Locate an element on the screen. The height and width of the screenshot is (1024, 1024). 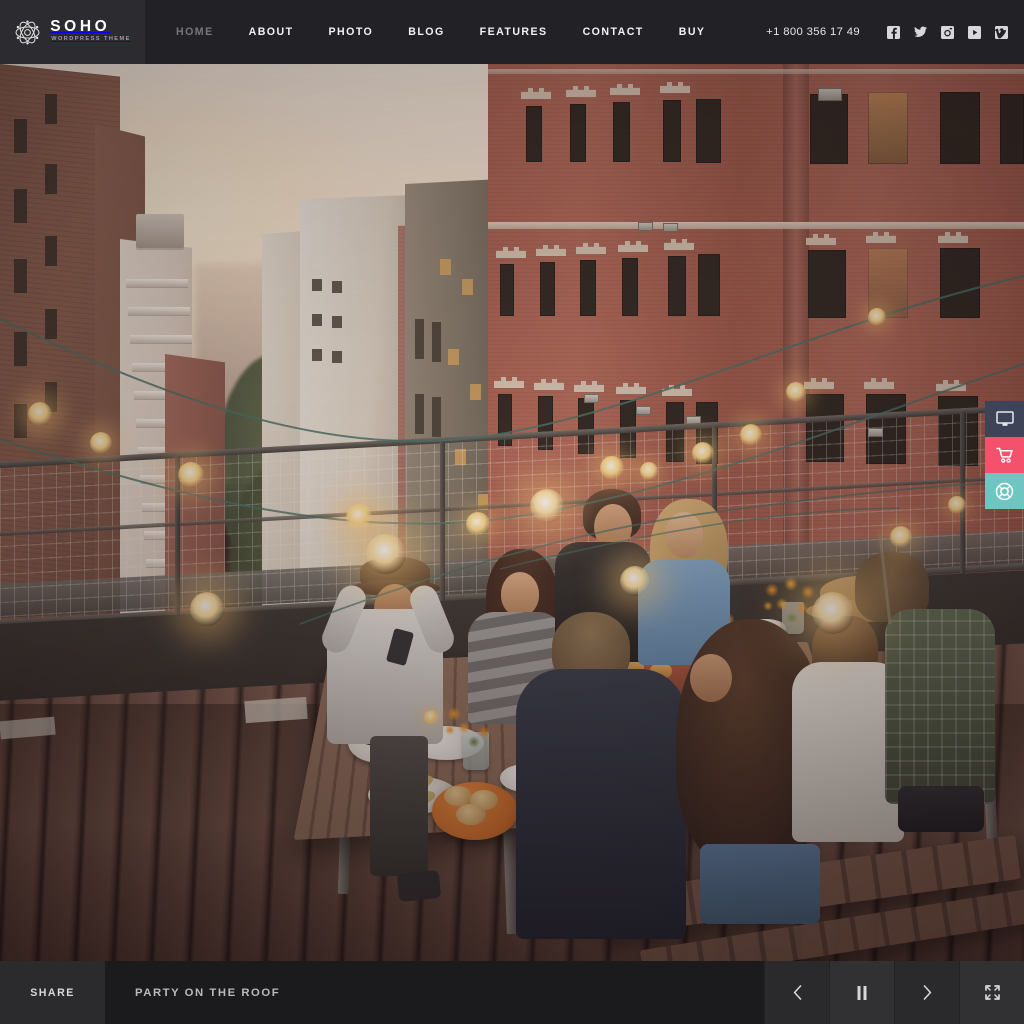
fullscreen-button is located at coordinates (991, 992).